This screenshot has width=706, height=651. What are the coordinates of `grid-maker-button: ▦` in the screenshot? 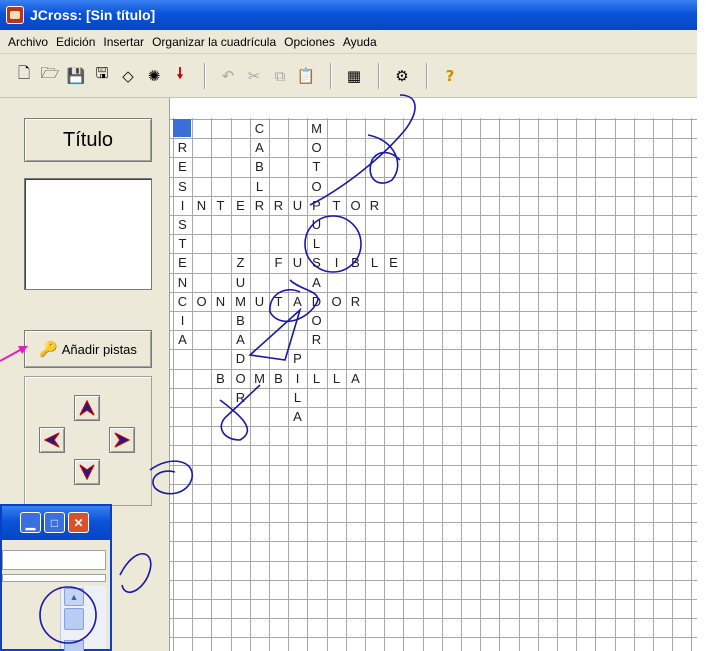 It's located at (354, 76).